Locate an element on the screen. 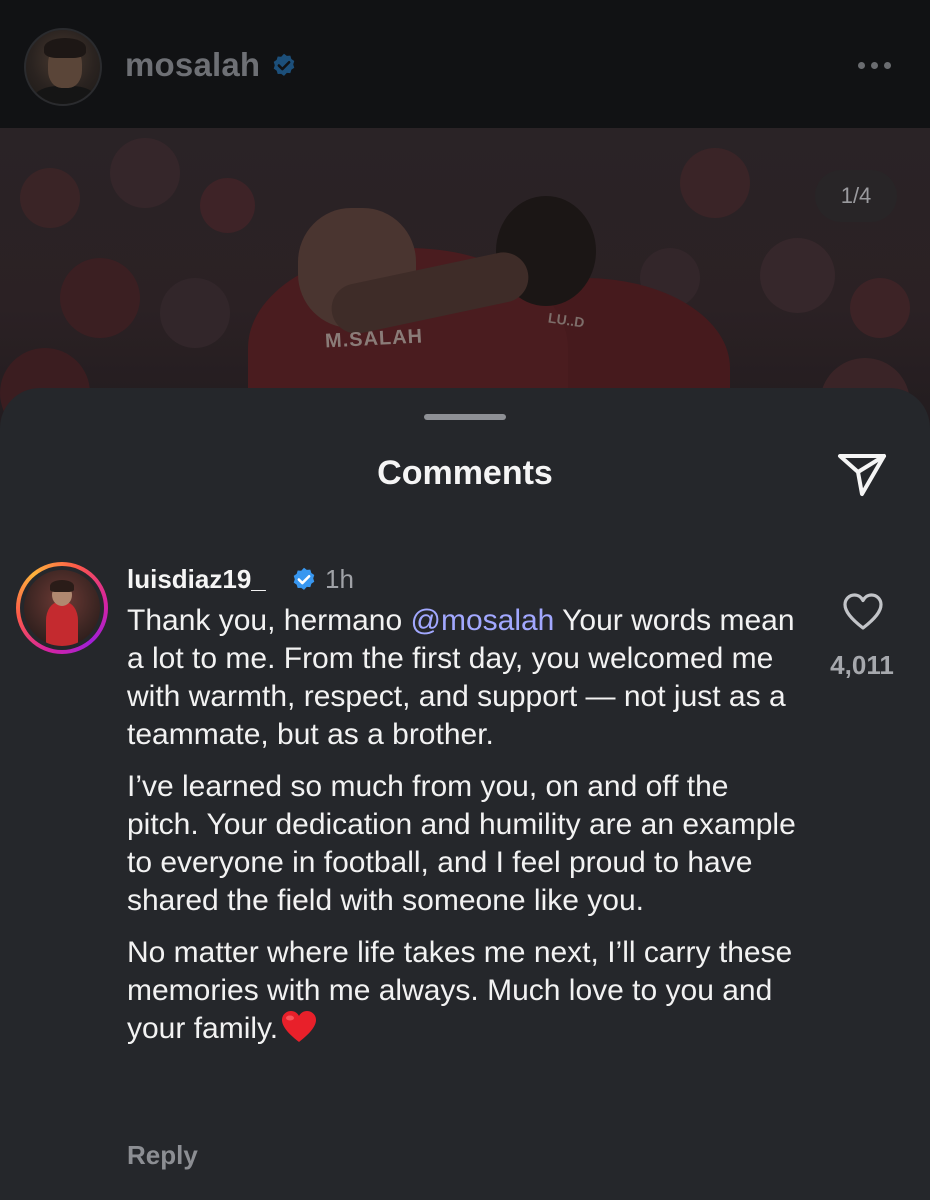 The width and height of the screenshot is (930, 1200). like-count: 4,011 is located at coordinates (862, 665).